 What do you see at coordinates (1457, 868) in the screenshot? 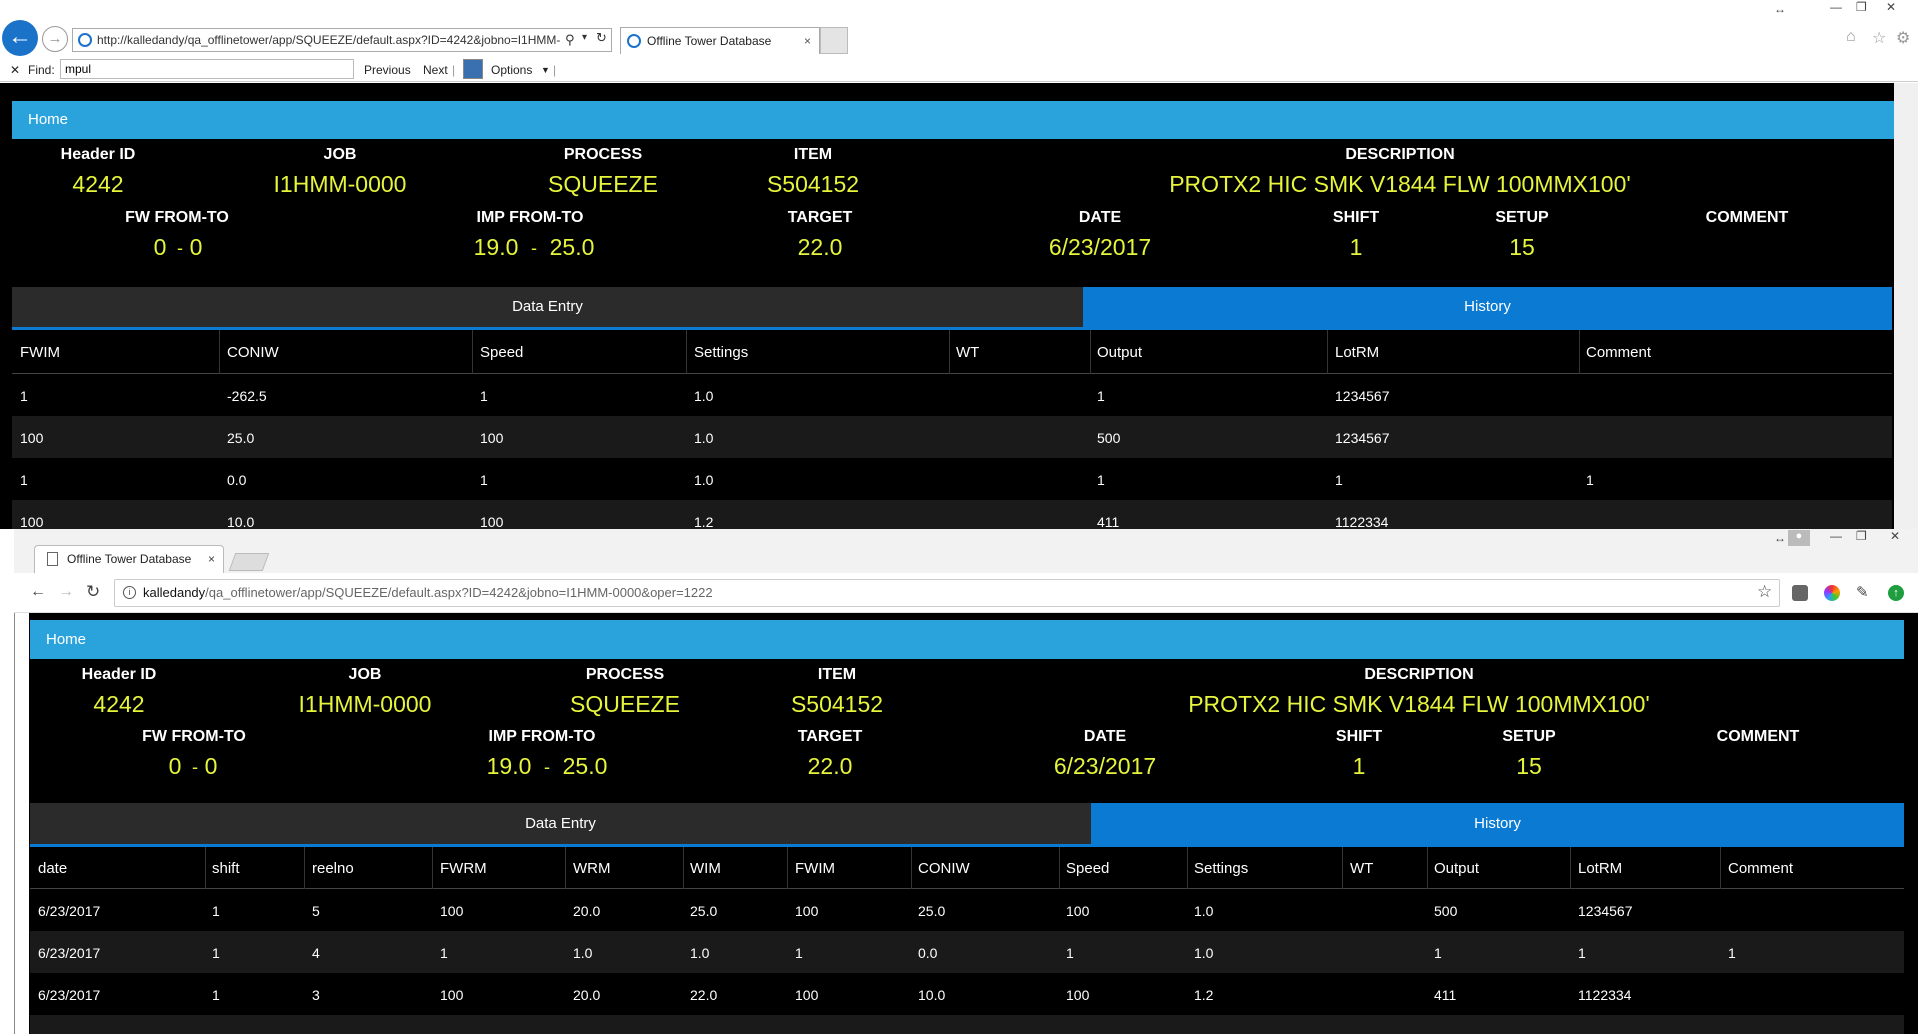
I see `col-output: Output` at bounding box center [1457, 868].